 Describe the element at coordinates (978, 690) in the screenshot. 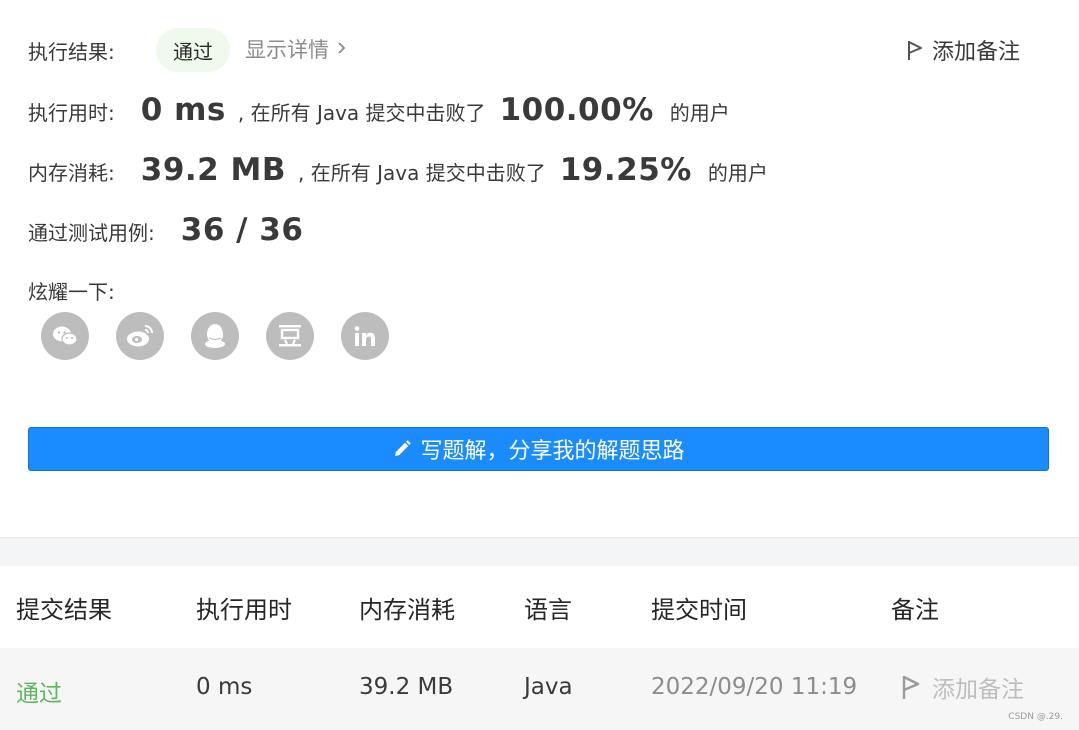

I see `row-add-note-label: 添加备注` at that location.